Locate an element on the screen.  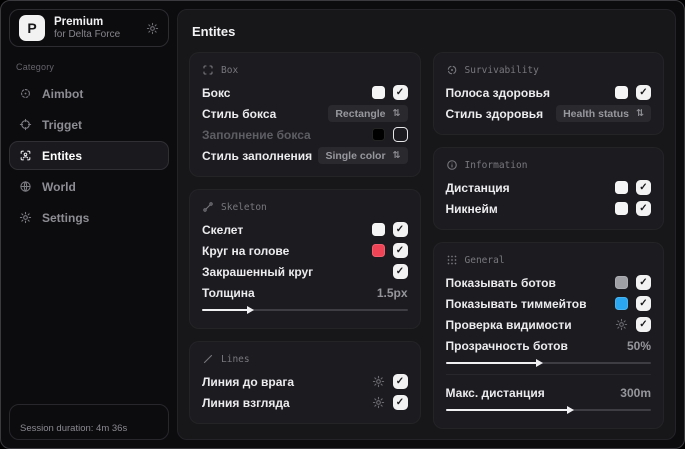
sidebar-item-aimbot: Aimbot is located at coordinates (89, 93).